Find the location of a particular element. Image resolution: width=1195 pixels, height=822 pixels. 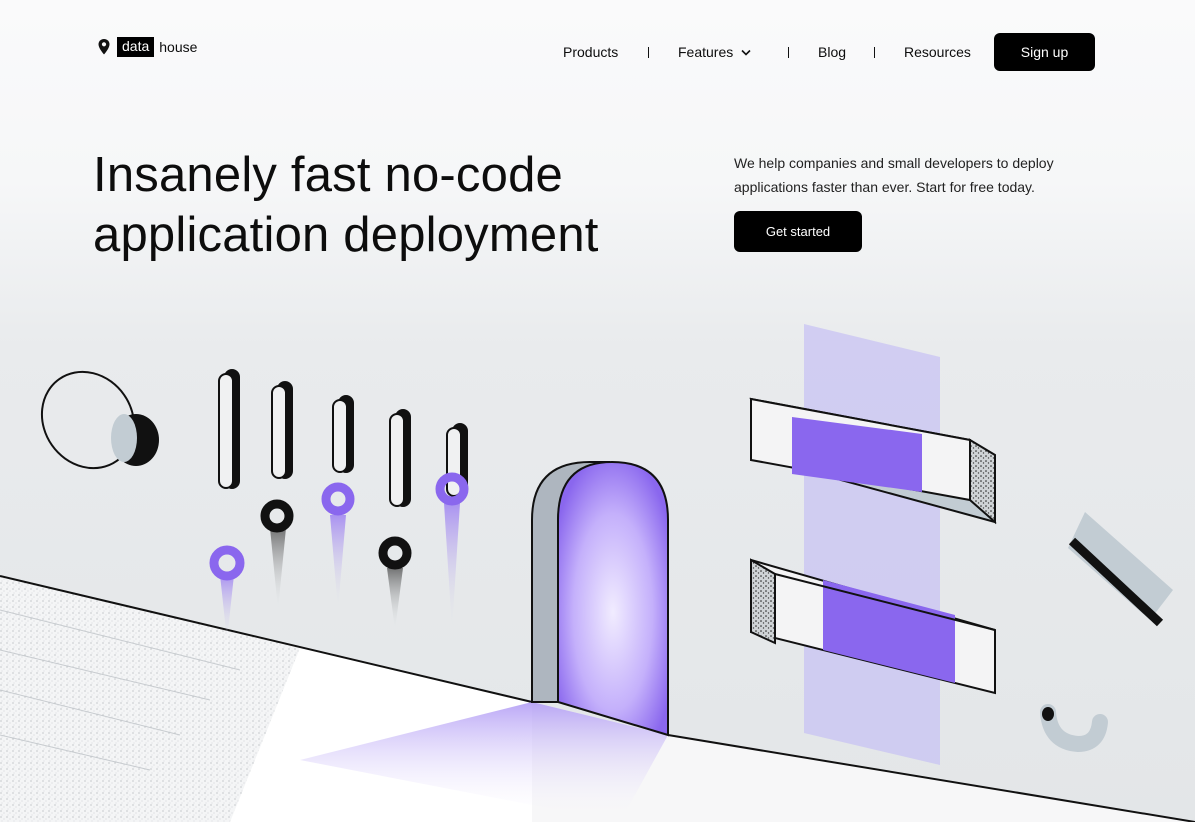

nav-features: Features is located at coordinates (714, 52).